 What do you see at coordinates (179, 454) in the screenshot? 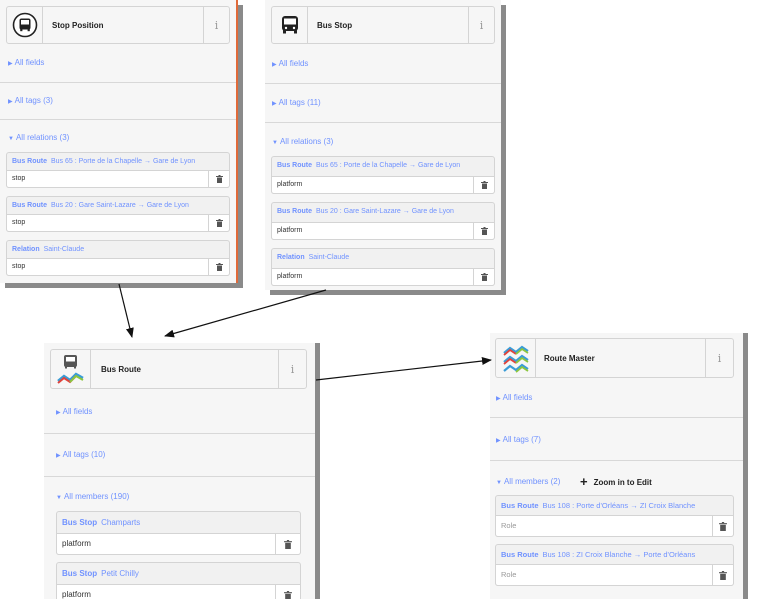
I see `all-tags-toggle: ▶ All tags (10)` at bounding box center [179, 454].